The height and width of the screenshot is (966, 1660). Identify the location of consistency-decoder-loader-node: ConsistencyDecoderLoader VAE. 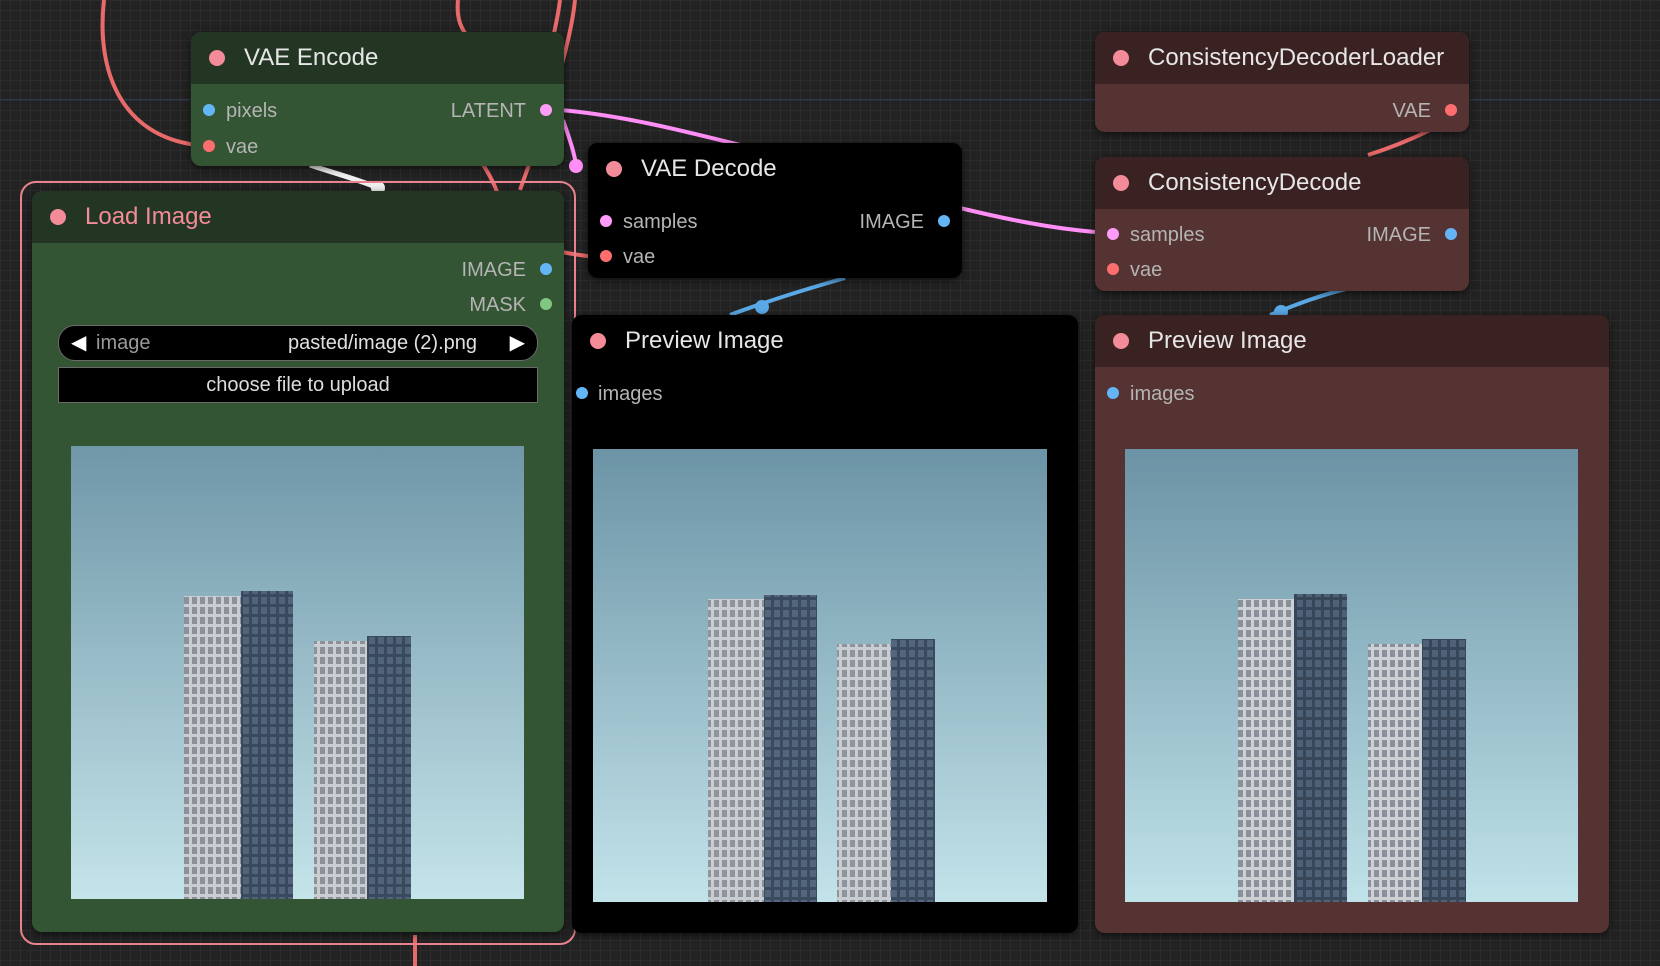
(1282, 82).